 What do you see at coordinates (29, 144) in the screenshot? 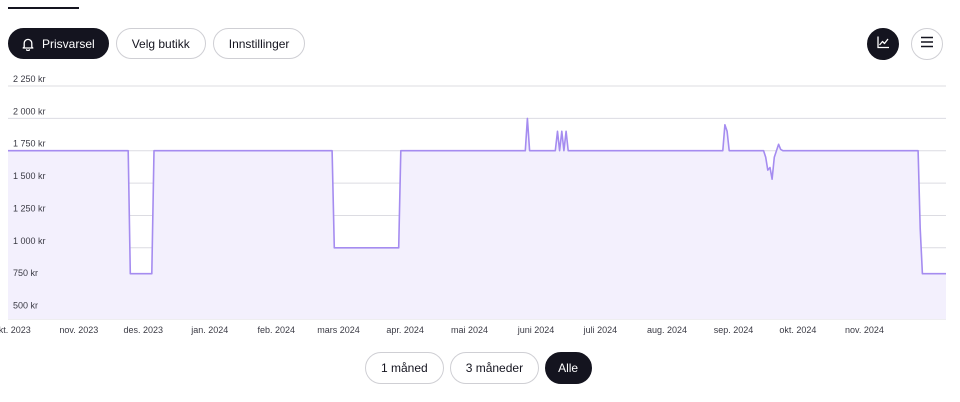
I see `y-tick-label: 1 750 kr` at bounding box center [29, 144].